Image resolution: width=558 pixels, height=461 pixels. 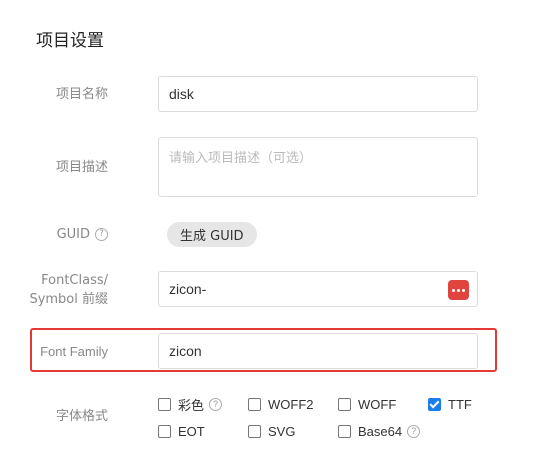 What do you see at coordinates (188, 289) in the screenshot?
I see `fontclass-value: zicon-` at bounding box center [188, 289].